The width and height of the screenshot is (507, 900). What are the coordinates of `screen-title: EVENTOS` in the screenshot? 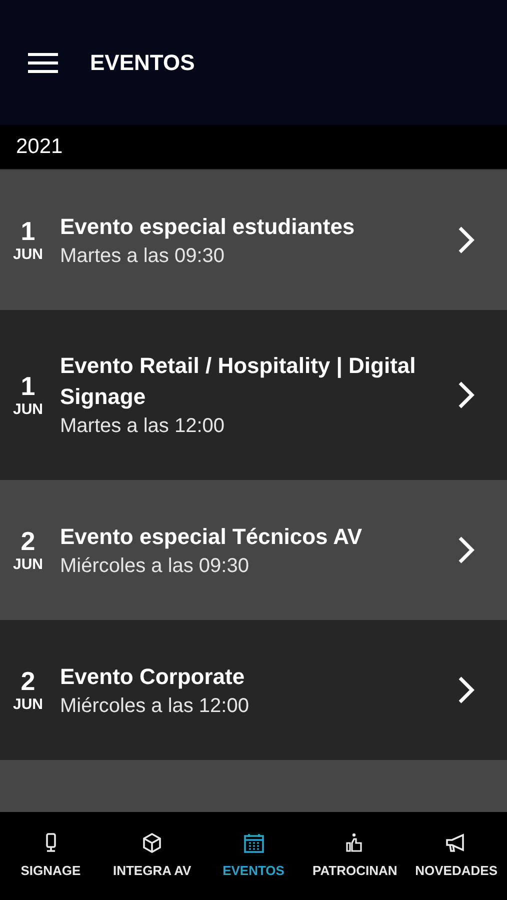 It's located at (142, 63).